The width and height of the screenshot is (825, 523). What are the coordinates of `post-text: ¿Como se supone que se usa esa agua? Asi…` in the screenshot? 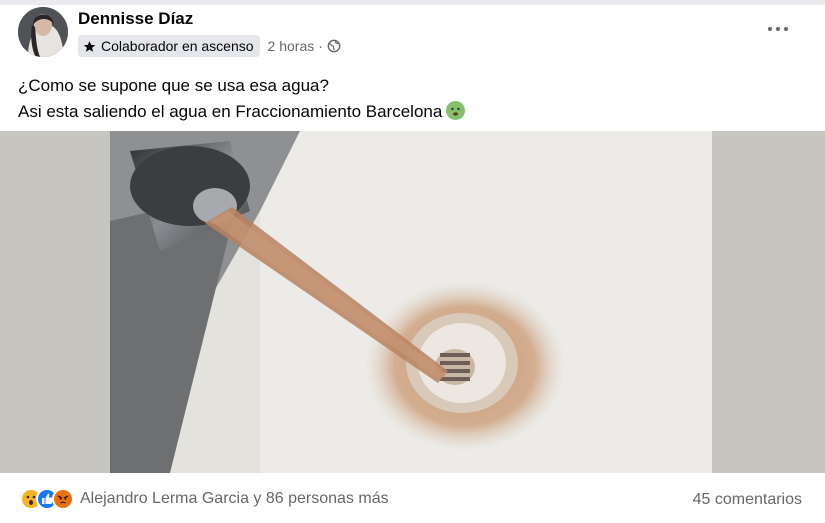 It's located at (242, 99).